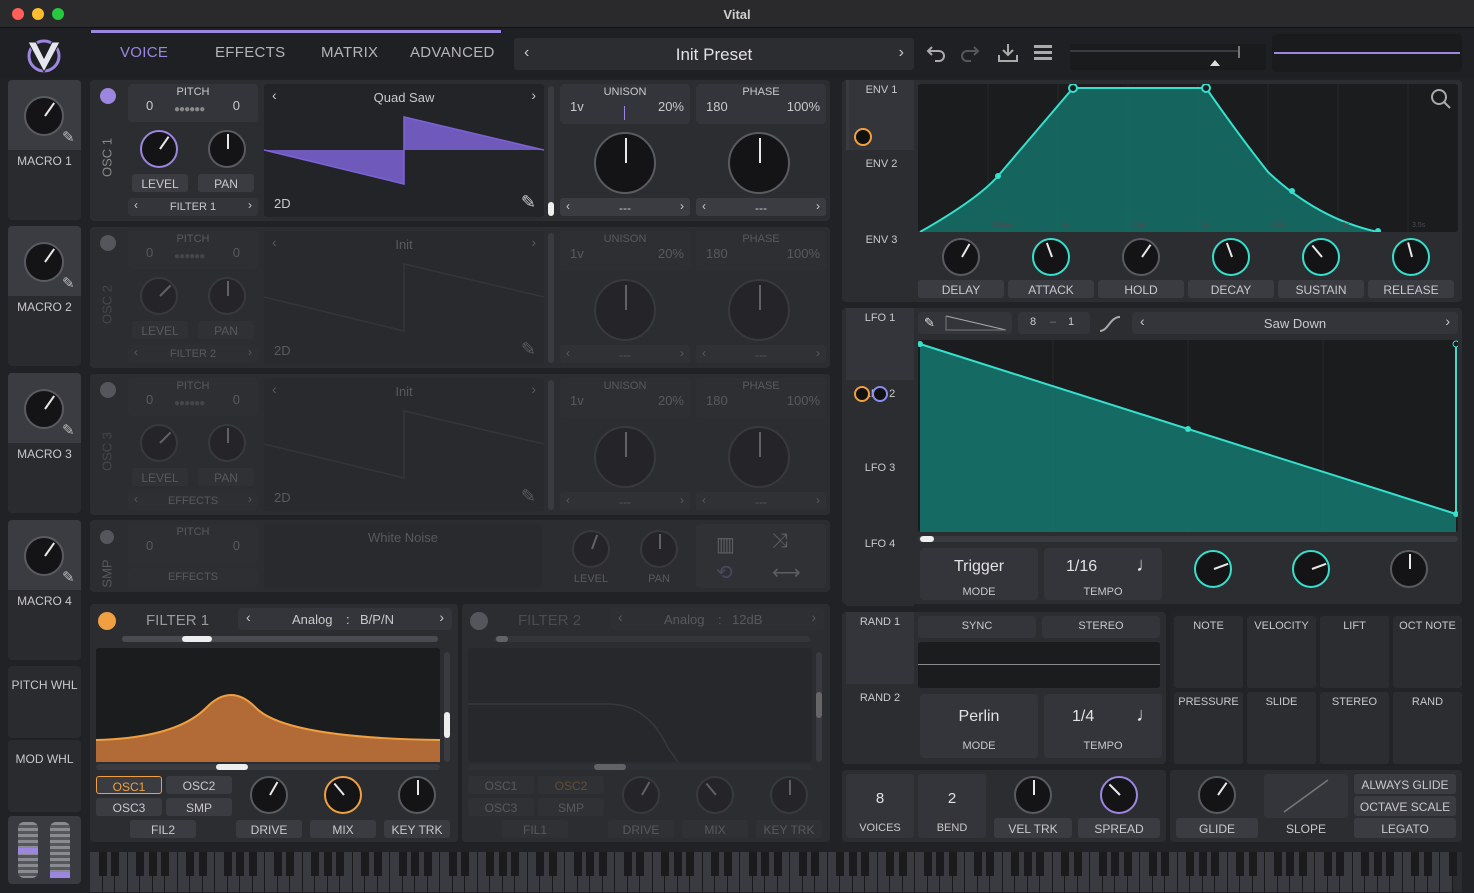  I want to click on env-tab-2: ENV 2, so click(880, 189).